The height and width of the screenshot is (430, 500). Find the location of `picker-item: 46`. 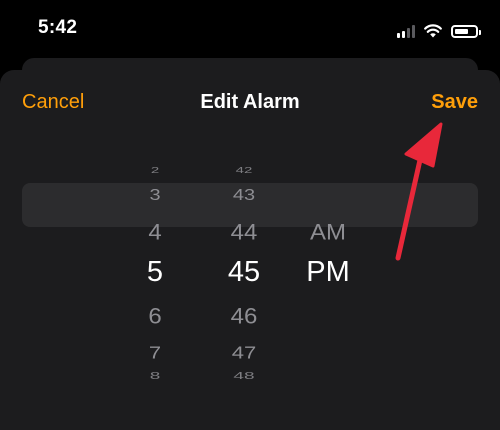

picker-item: 46 is located at coordinates (244, 316).